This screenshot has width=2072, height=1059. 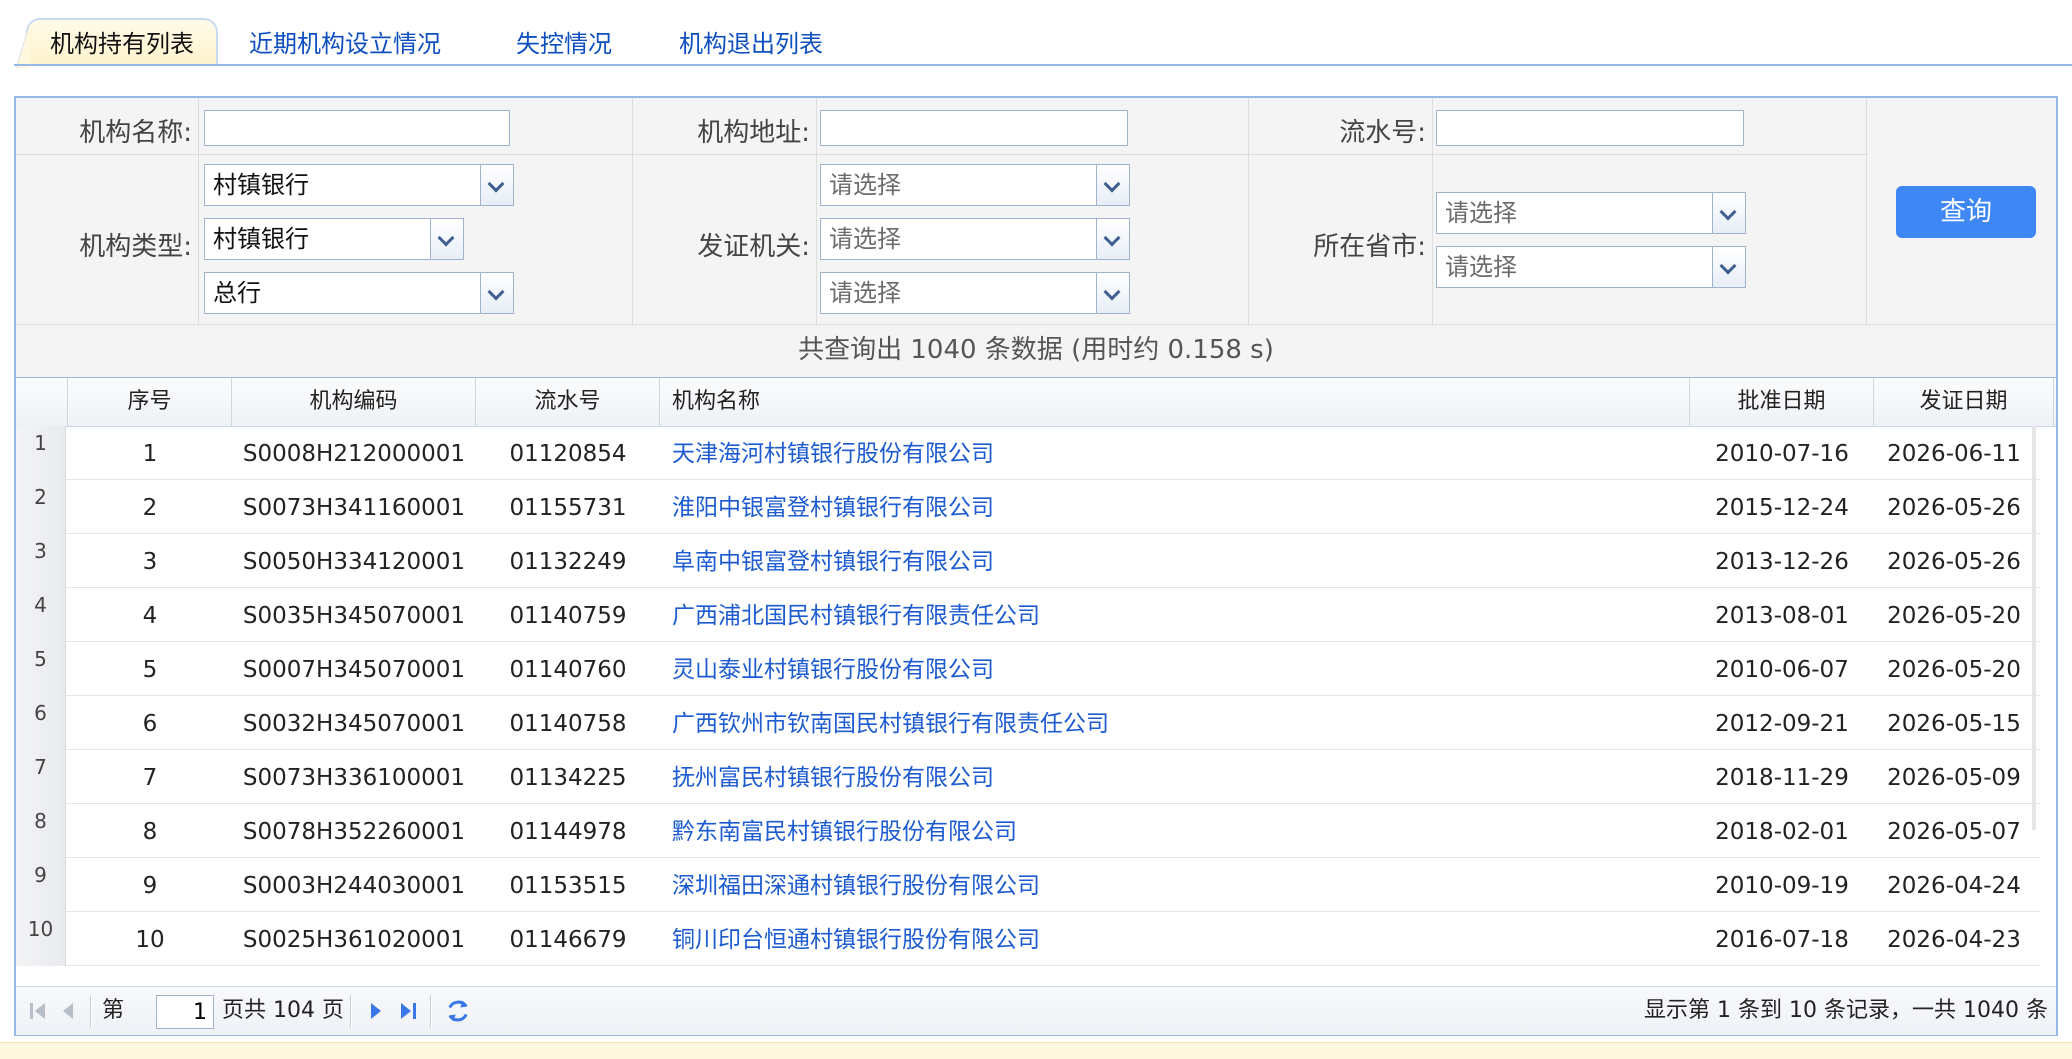 I want to click on cell-approve-date: 2016-07-18, so click(x=1782, y=940).